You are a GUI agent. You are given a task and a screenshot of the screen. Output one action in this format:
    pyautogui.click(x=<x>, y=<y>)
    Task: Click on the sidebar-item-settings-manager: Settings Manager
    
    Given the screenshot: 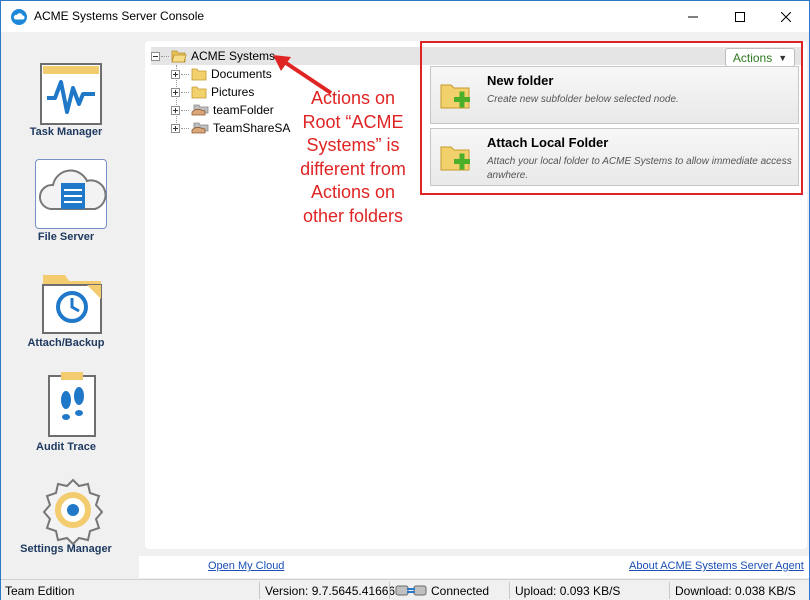 What is the action you would take?
    pyautogui.click(x=70, y=524)
    